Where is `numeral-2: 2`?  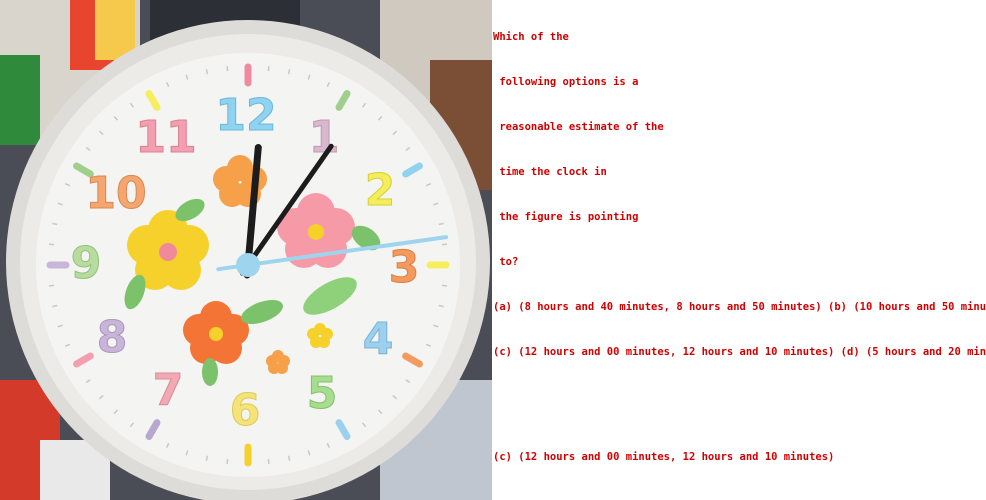
numeral-2: 2 is located at coordinates (380, 190).